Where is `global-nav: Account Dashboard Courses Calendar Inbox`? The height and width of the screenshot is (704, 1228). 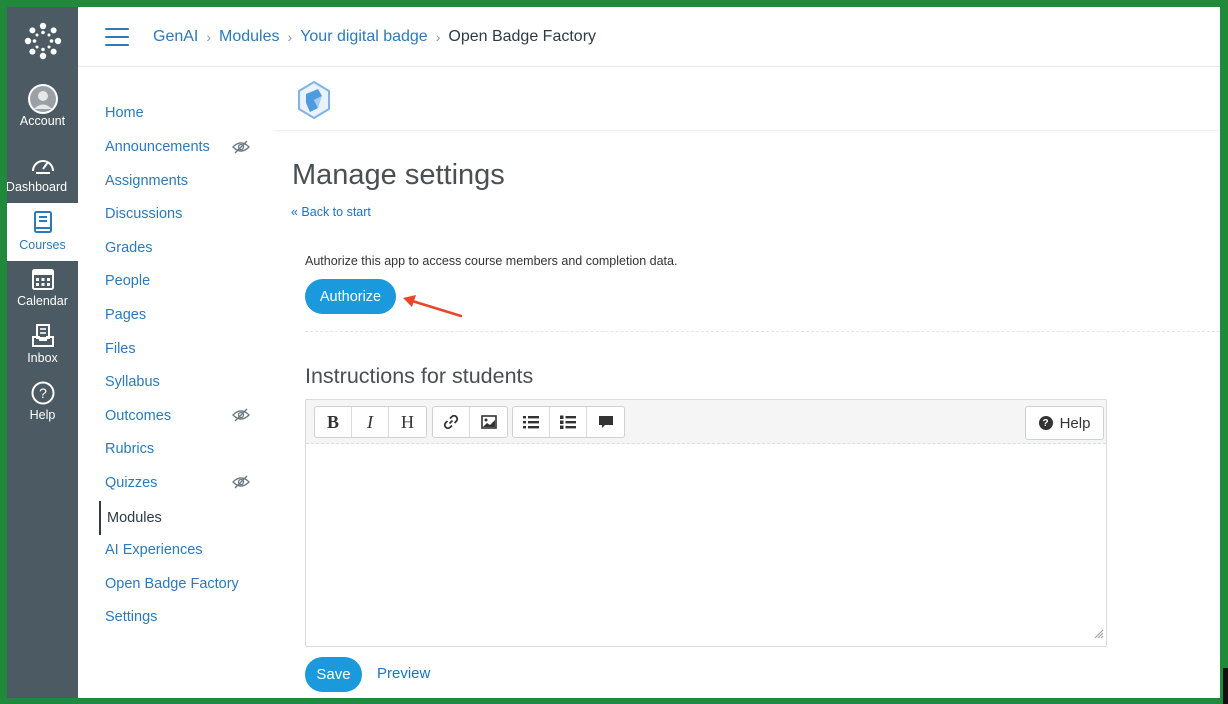
global-nav: Account Dashboard Courses Calendar Inbox is located at coordinates (42, 352).